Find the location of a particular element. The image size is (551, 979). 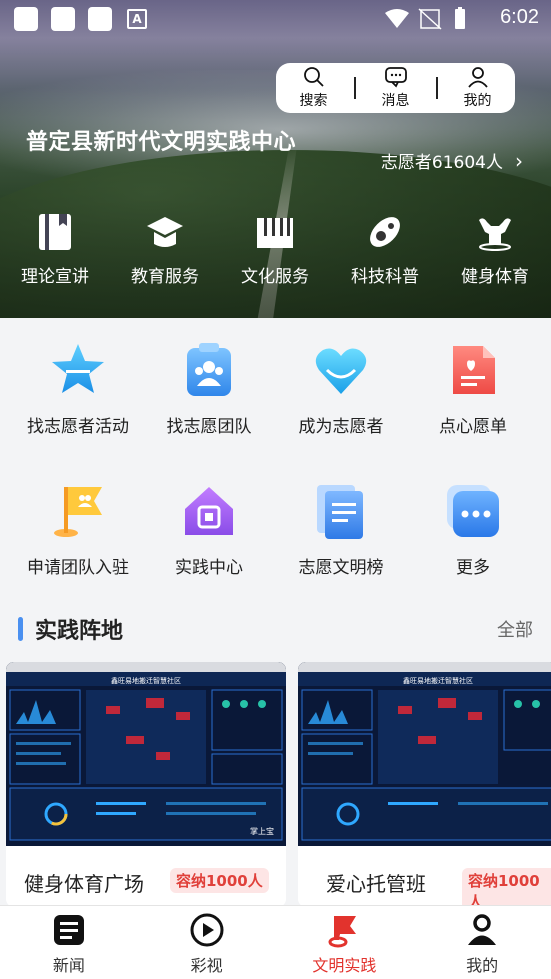

become-volunteer-button: 成为志愿者 is located at coordinates (341, 388).